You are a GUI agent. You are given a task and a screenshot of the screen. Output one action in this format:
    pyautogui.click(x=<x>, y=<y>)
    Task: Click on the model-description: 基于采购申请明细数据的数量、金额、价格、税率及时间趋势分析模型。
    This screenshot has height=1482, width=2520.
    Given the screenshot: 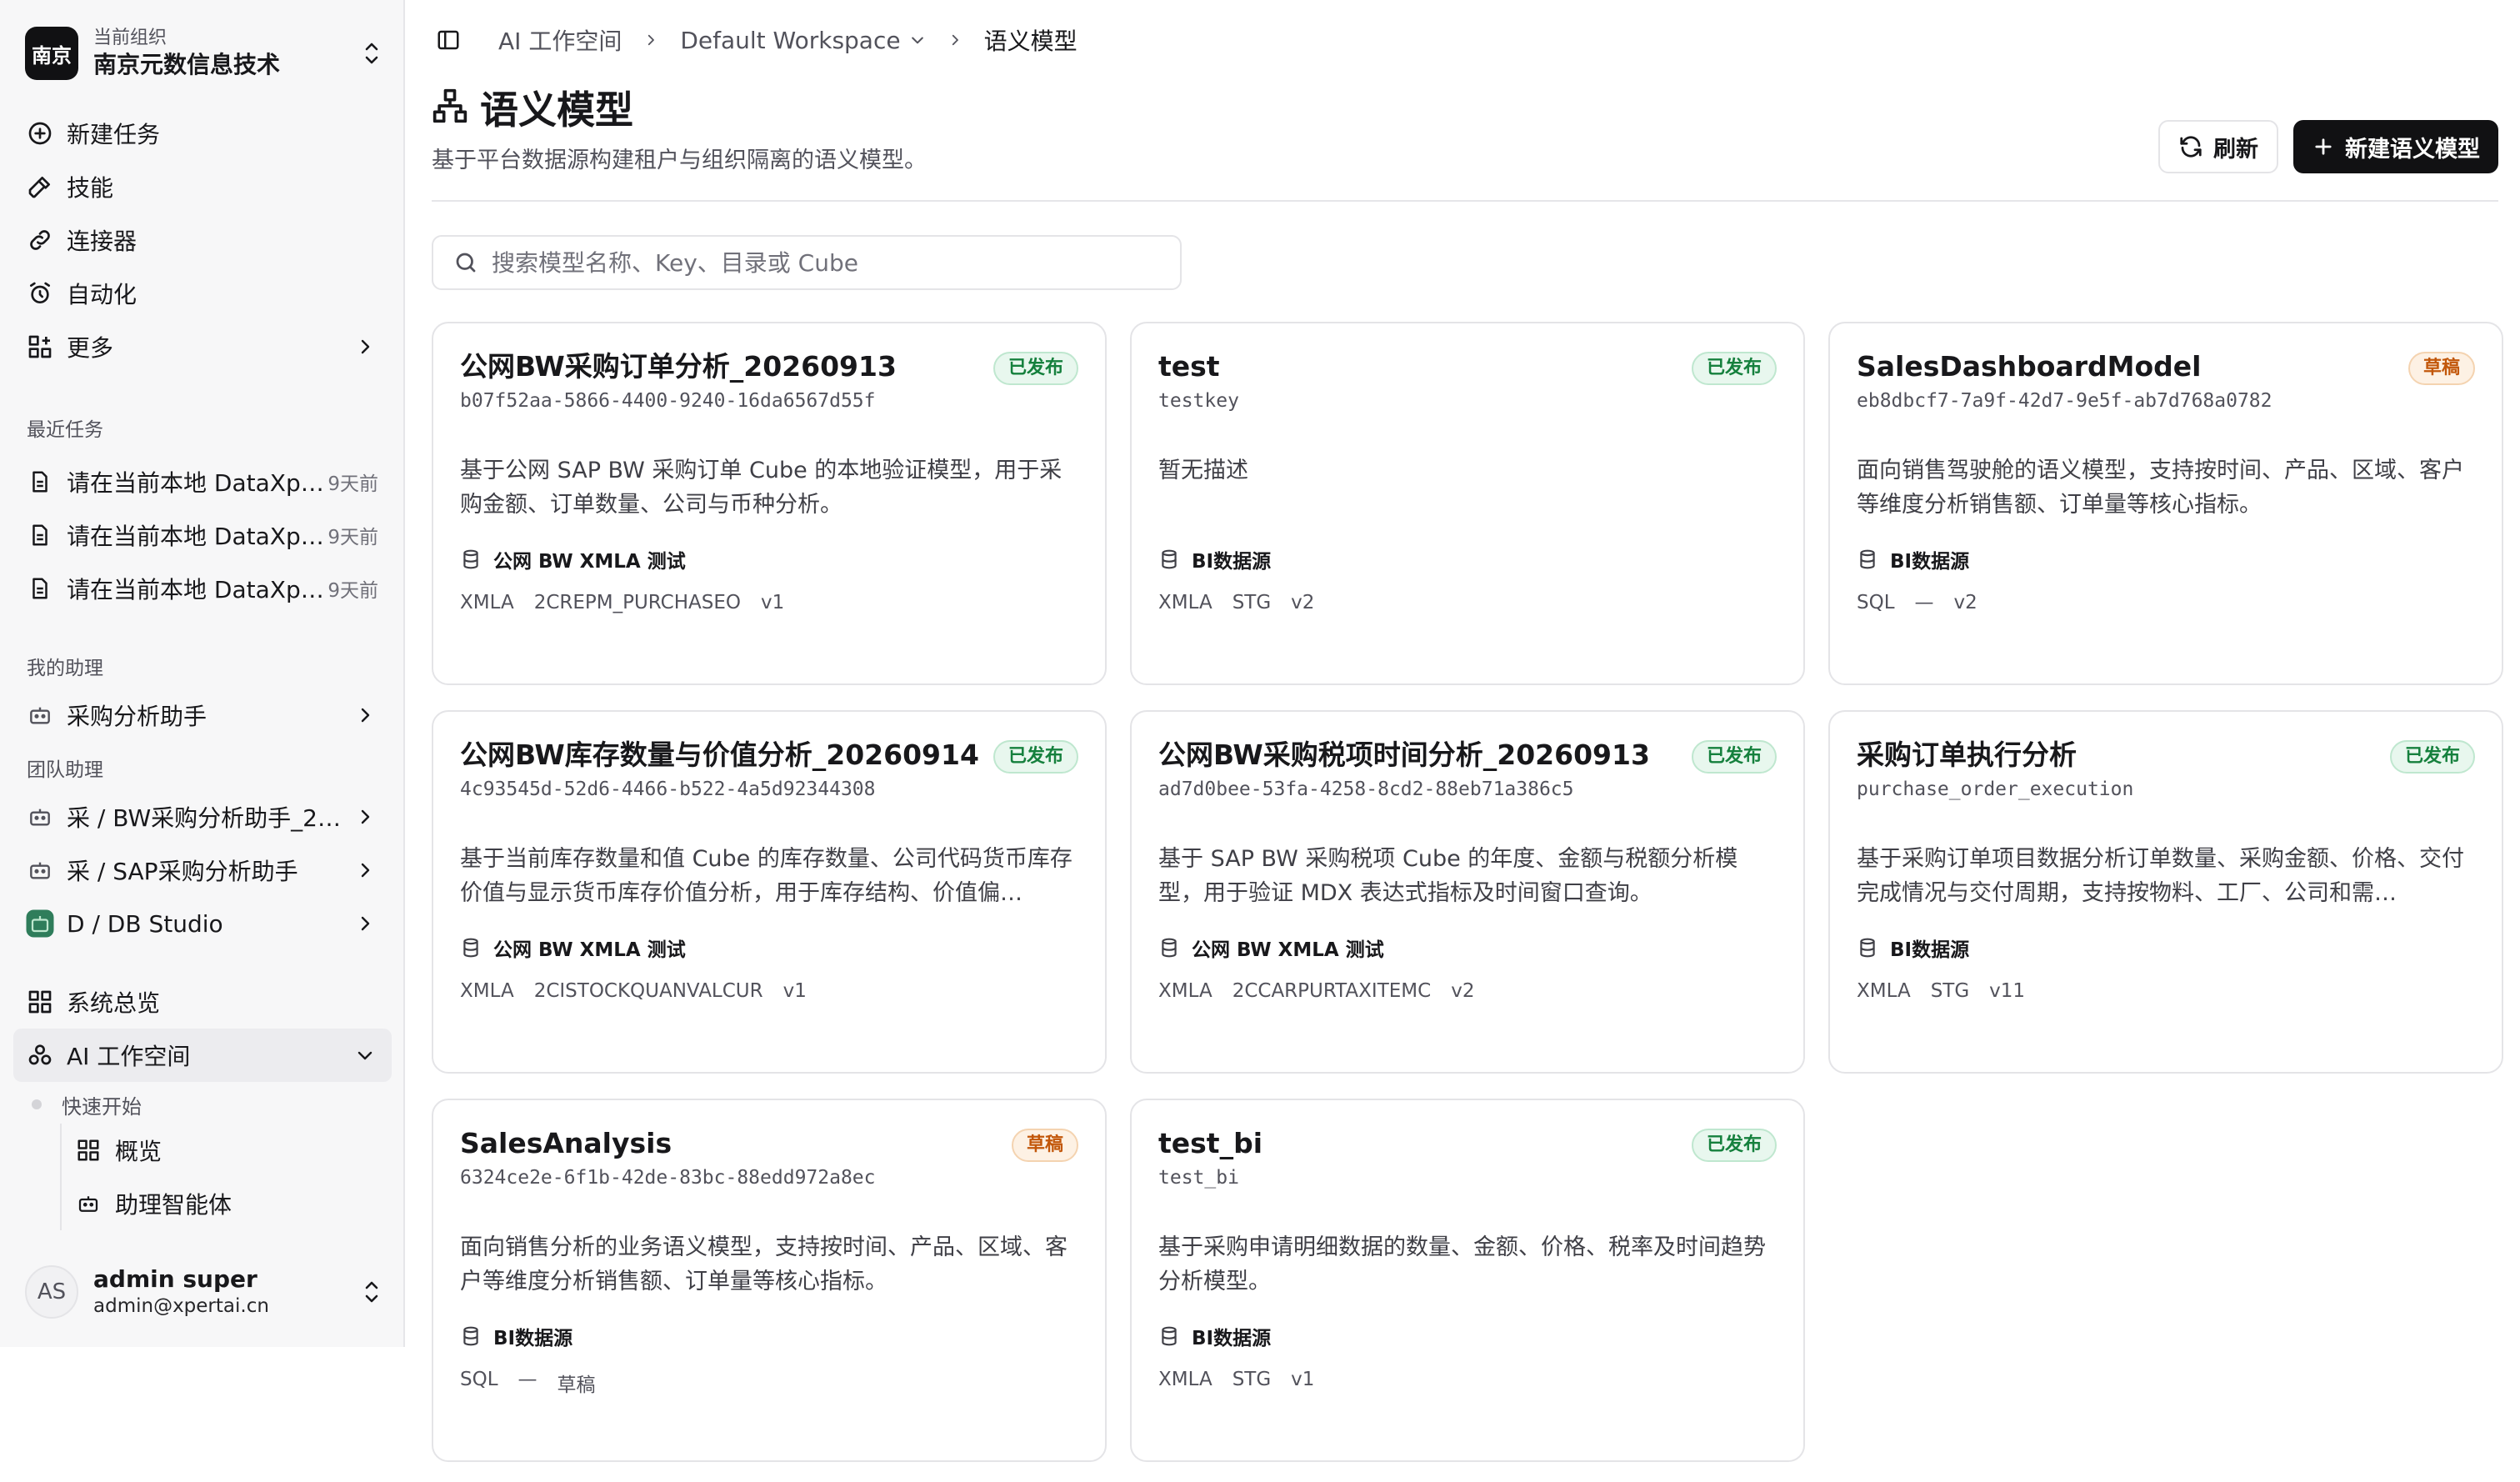 What is the action you would take?
    pyautogui.click(x=1462, y=1264)
    